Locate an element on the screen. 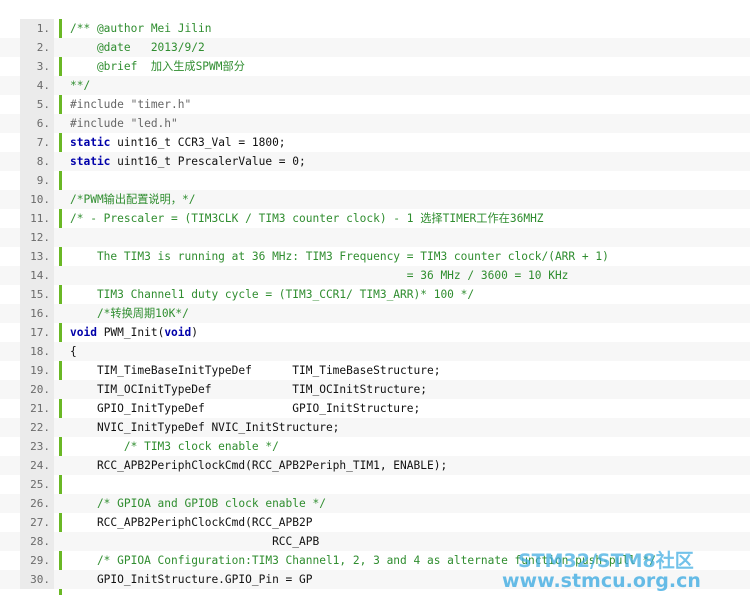 The height and width of the screenshot is (605, 750). code-text: static uint16_t CCR3_Val = 1800; is located at coordinates (178, 142).